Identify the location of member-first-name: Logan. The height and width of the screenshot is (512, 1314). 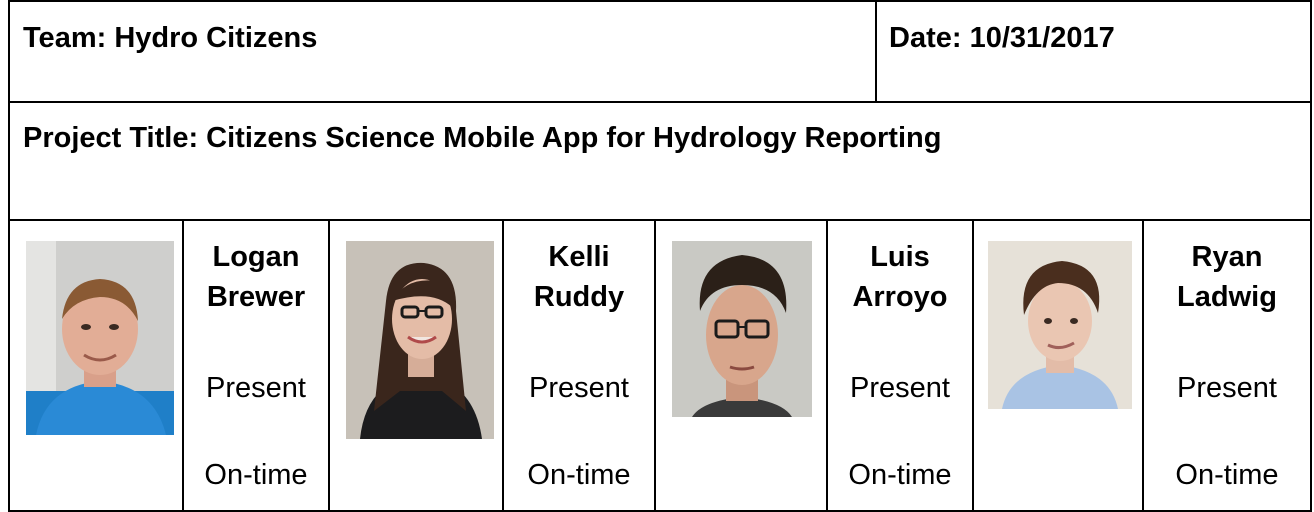
(256, 257).